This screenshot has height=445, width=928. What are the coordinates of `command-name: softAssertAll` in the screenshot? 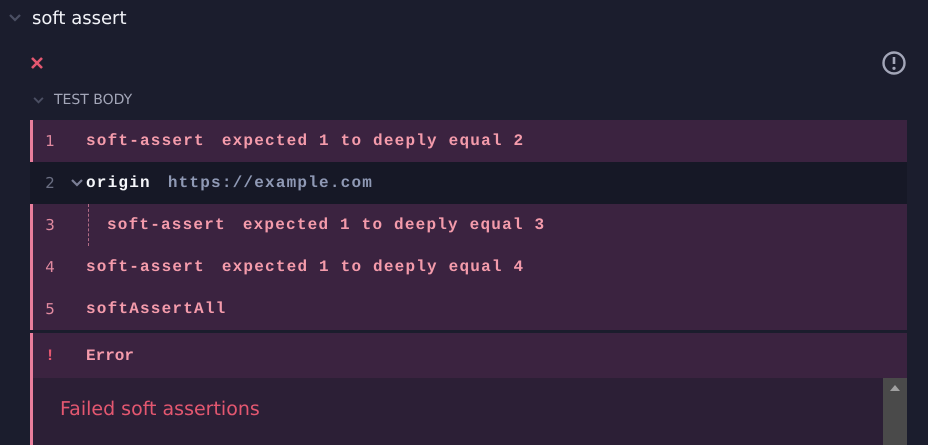 It's located at (156, 309).